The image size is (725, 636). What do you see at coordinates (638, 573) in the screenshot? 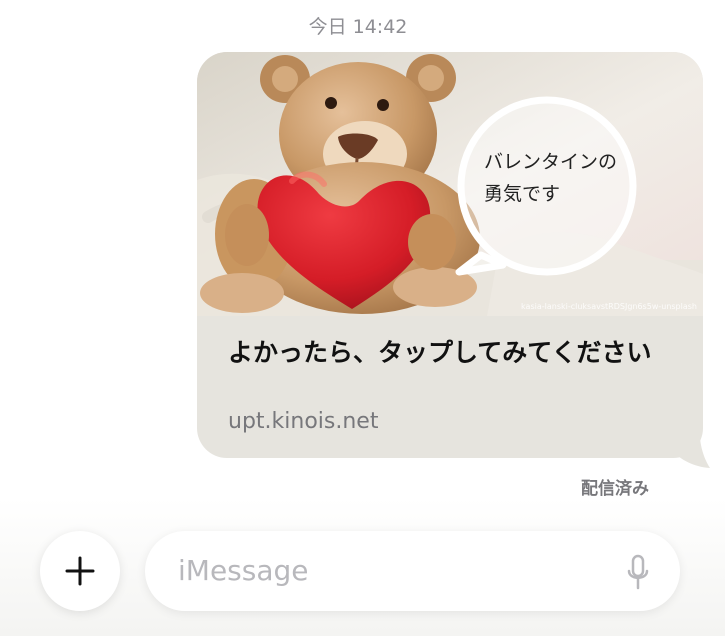
I see `microphone-icon` at bounding box center [638, 573].